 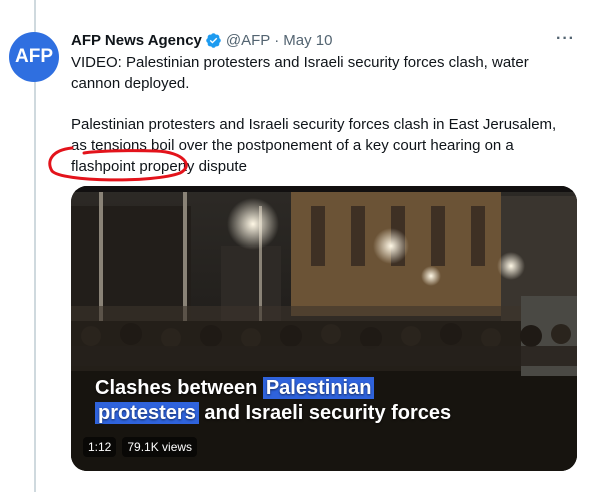 What do you see at coordinates (248, 40) in the screenshot?
I see `account-handle: @AFP` at bounding box center [248, 40].